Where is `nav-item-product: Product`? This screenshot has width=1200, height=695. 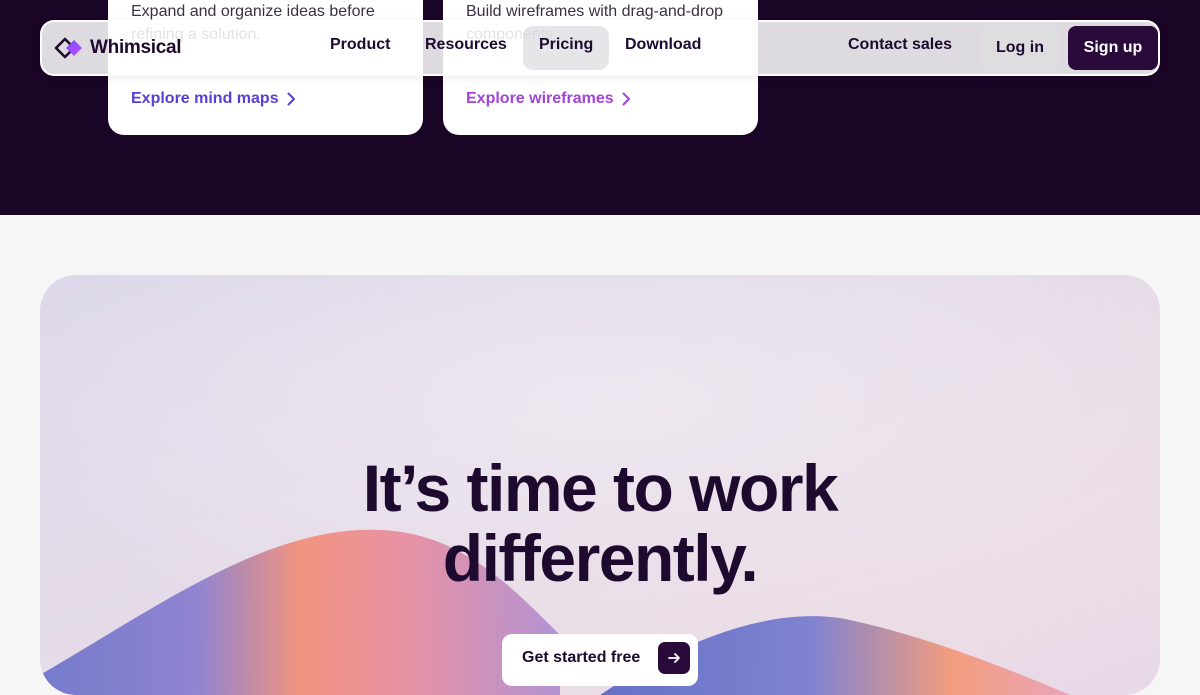 nav-item-product: Product is located at coordinates (360, 45).